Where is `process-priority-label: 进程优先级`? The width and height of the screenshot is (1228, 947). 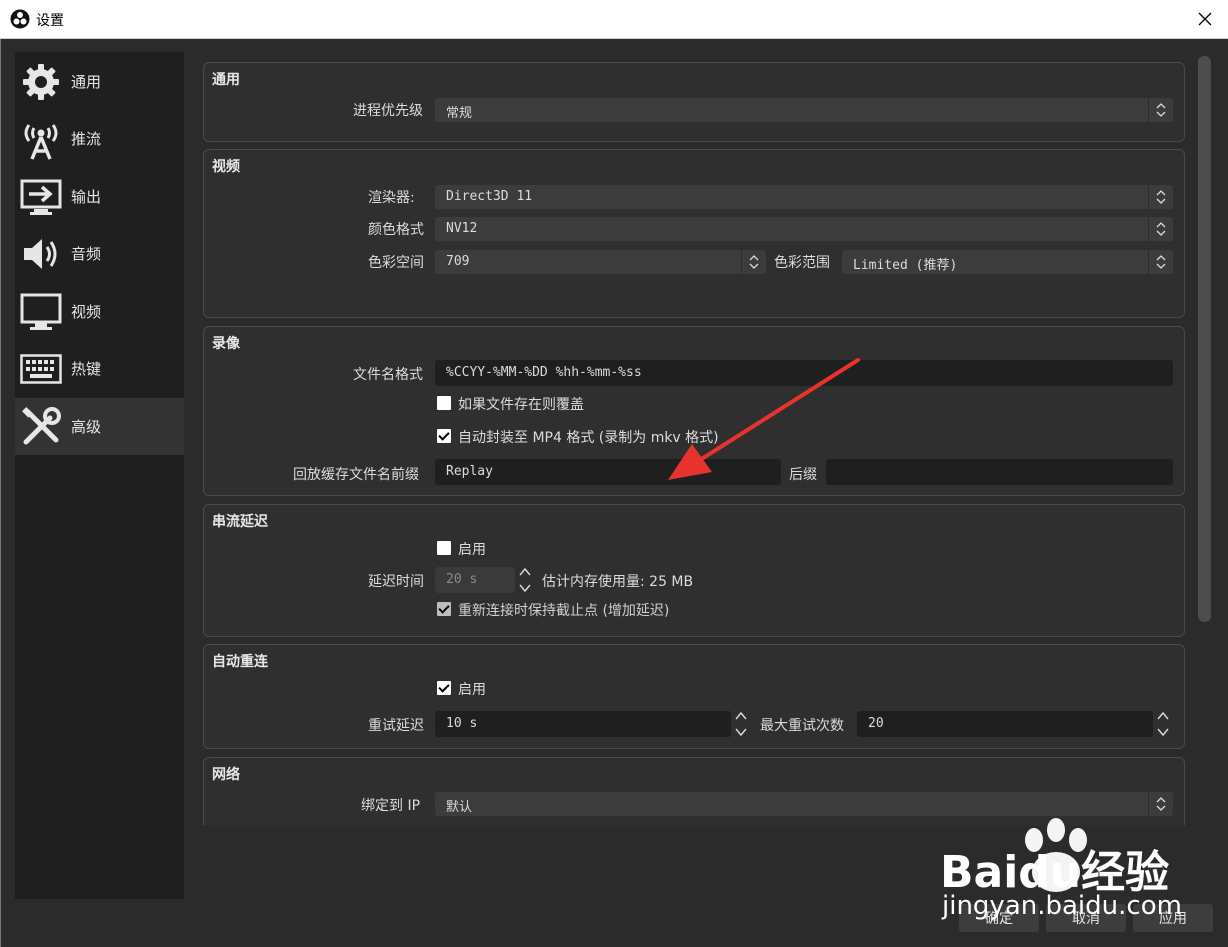 process-priority-label: 进程优先级 is located at coordinates (388, 111).